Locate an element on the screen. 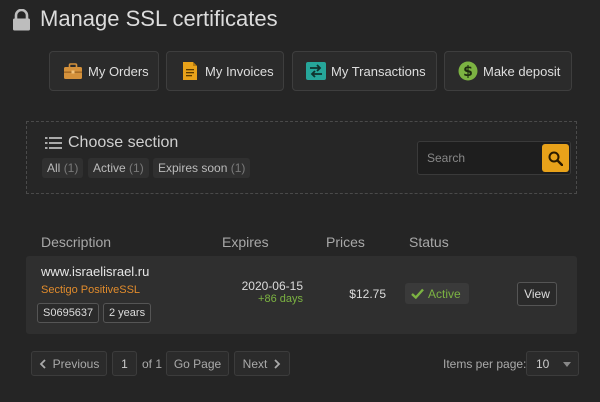  make-deposit-label: Make deposit is located at coordinates (522, 71).